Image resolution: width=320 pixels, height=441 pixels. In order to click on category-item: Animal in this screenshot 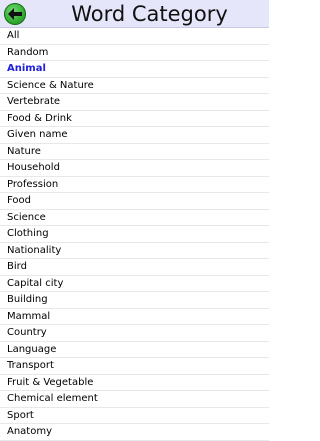, I will do `click(134, 69)`.